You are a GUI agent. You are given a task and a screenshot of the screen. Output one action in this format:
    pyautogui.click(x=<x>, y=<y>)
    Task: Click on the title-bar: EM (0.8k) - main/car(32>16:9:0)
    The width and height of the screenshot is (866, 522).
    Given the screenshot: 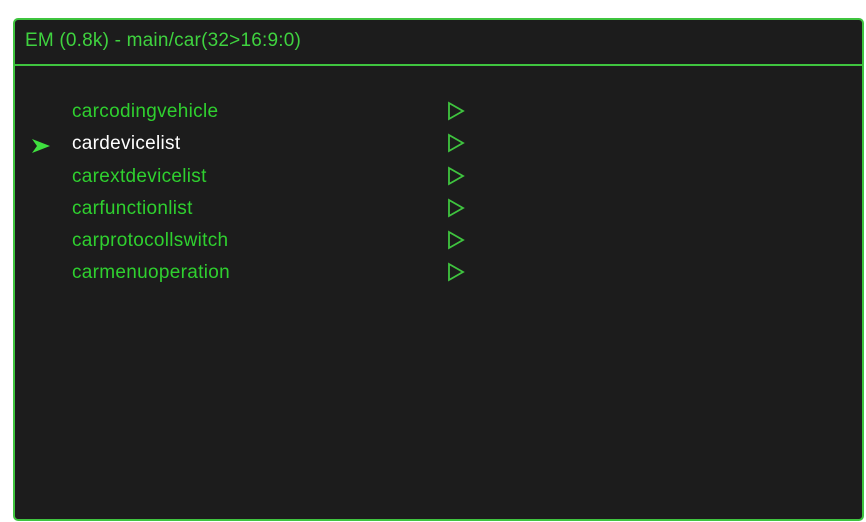 What is the action you would take?
    pyautogui.click(x=438, y=43)
    